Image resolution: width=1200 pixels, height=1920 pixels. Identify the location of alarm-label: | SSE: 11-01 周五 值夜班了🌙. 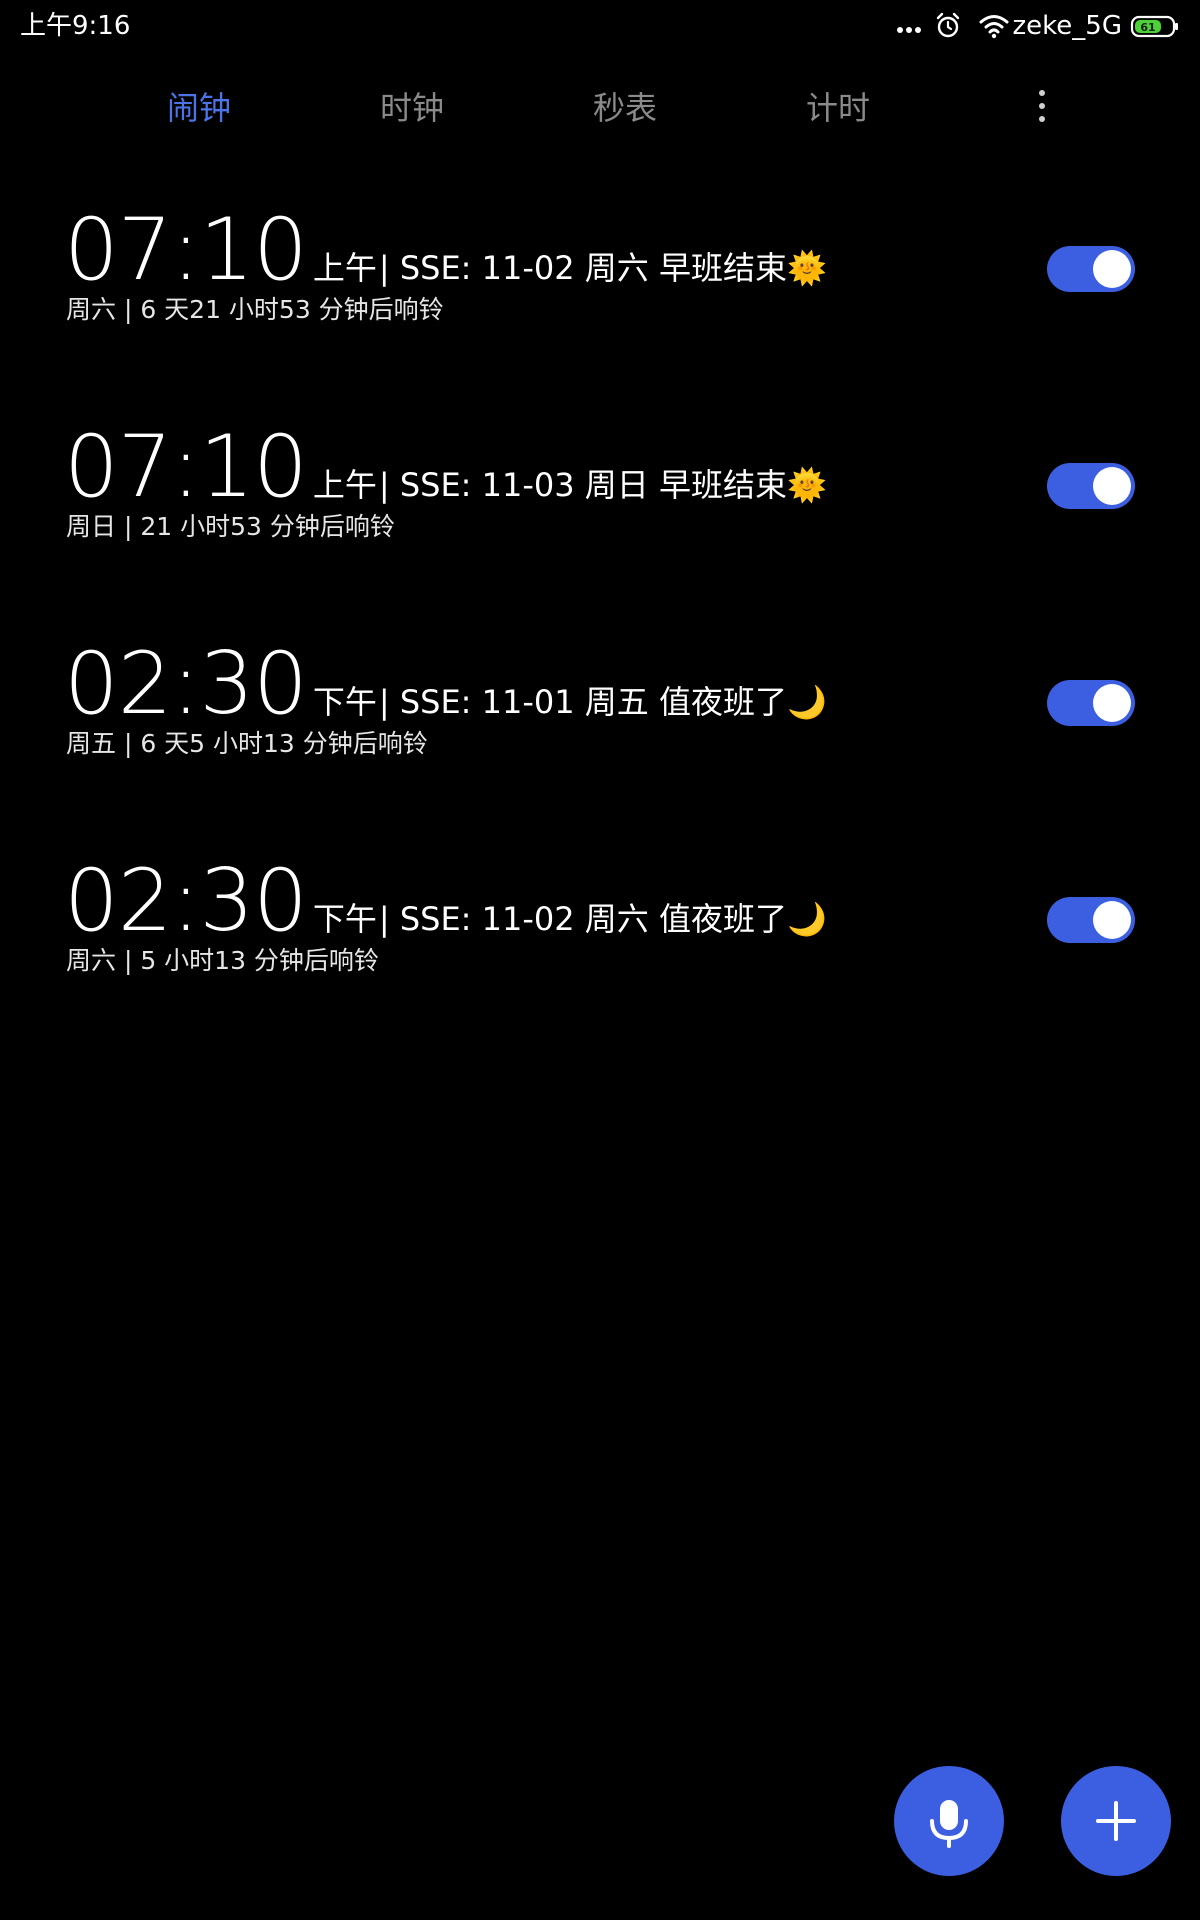
(602, 702).